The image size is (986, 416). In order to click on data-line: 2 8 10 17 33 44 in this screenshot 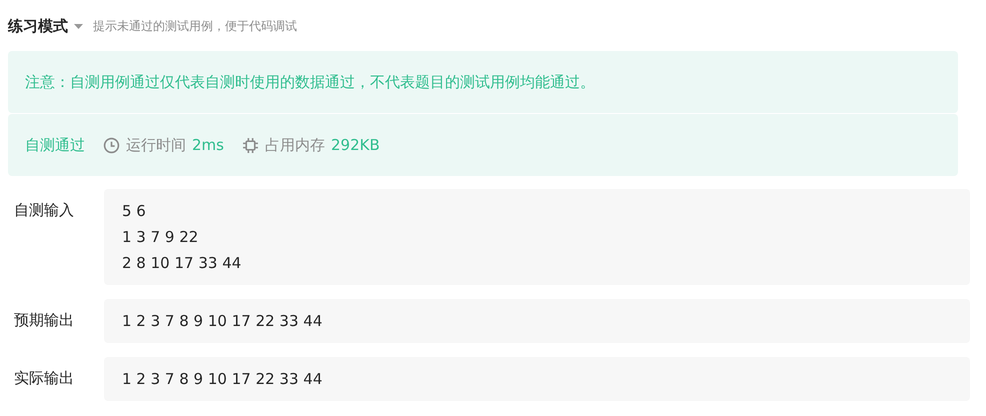, I will do `click(182, 263)`.